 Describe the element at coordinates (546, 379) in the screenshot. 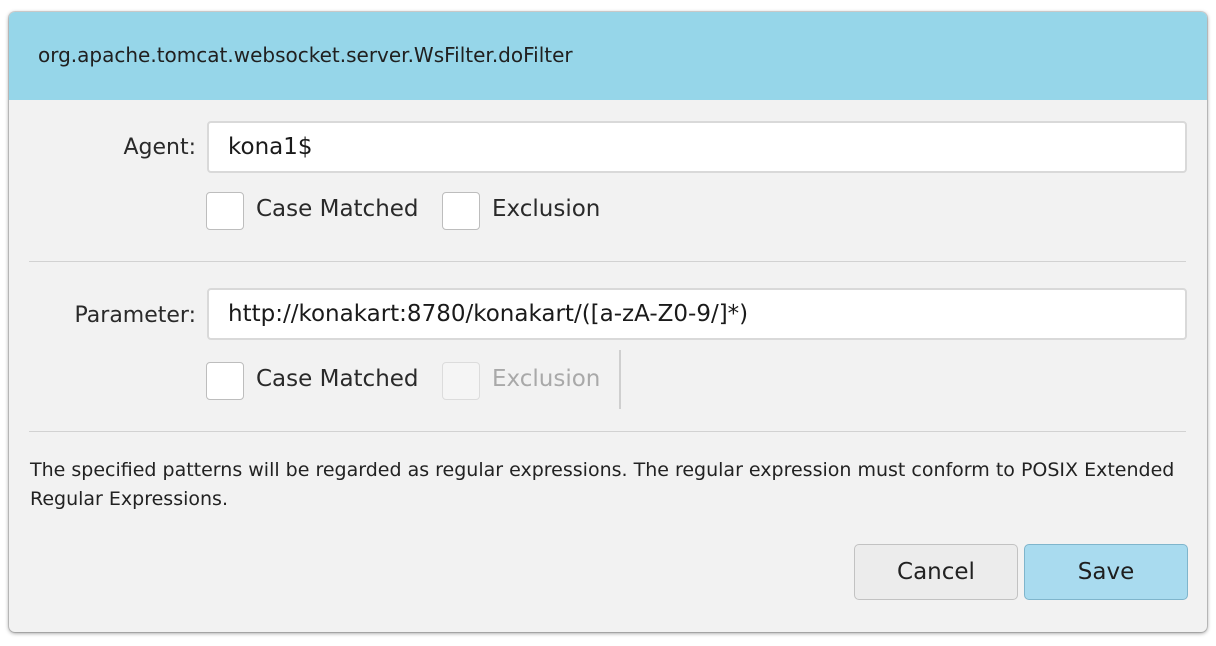

I see `parameter-exclusion-label: Exclusion` at that location.